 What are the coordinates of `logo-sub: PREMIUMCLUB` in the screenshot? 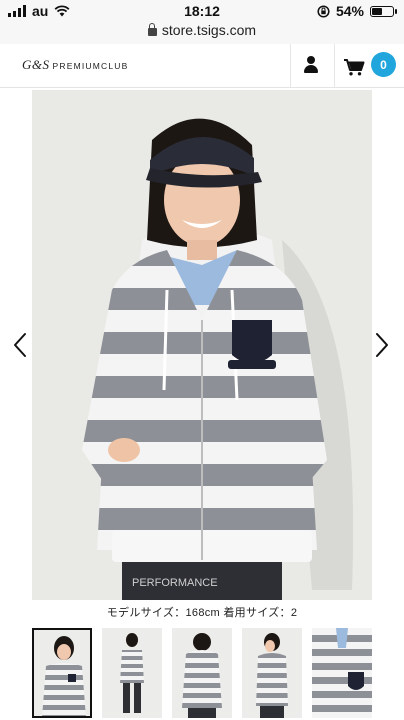 It's located at (90, 66).